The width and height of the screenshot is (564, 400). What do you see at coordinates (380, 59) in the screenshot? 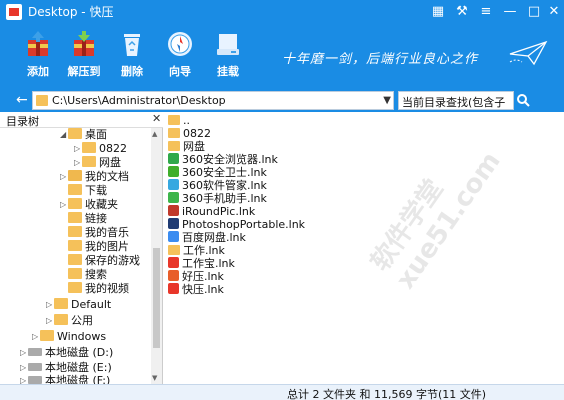
I see `slogan-text: 十年磨一剑，后端行业良心之作` at bounding box center [380, 59].